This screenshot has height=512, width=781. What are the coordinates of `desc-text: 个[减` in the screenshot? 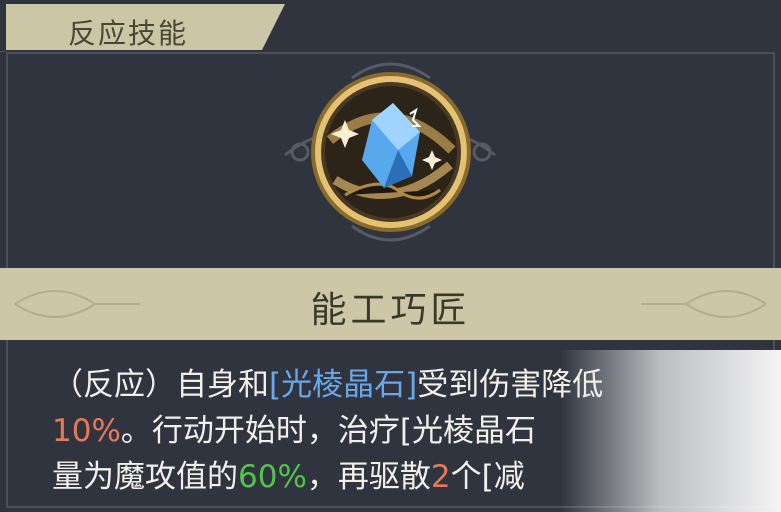 It's located at (487, 477).